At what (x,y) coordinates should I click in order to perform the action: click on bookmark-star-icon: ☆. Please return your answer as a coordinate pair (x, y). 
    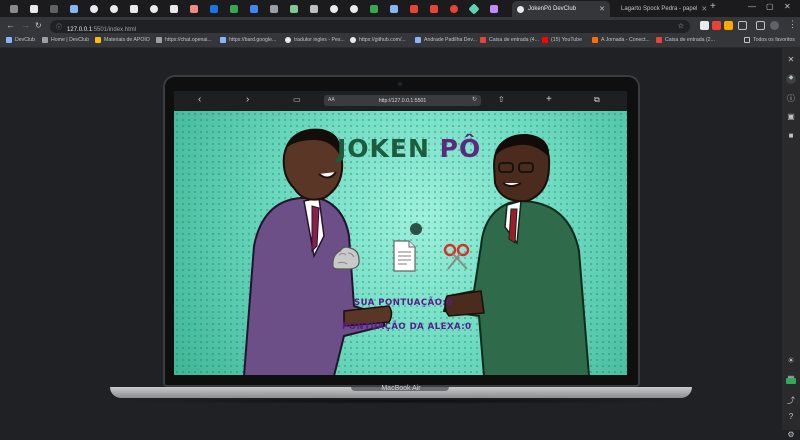
    Looking at the image, I should click on (681, 26).